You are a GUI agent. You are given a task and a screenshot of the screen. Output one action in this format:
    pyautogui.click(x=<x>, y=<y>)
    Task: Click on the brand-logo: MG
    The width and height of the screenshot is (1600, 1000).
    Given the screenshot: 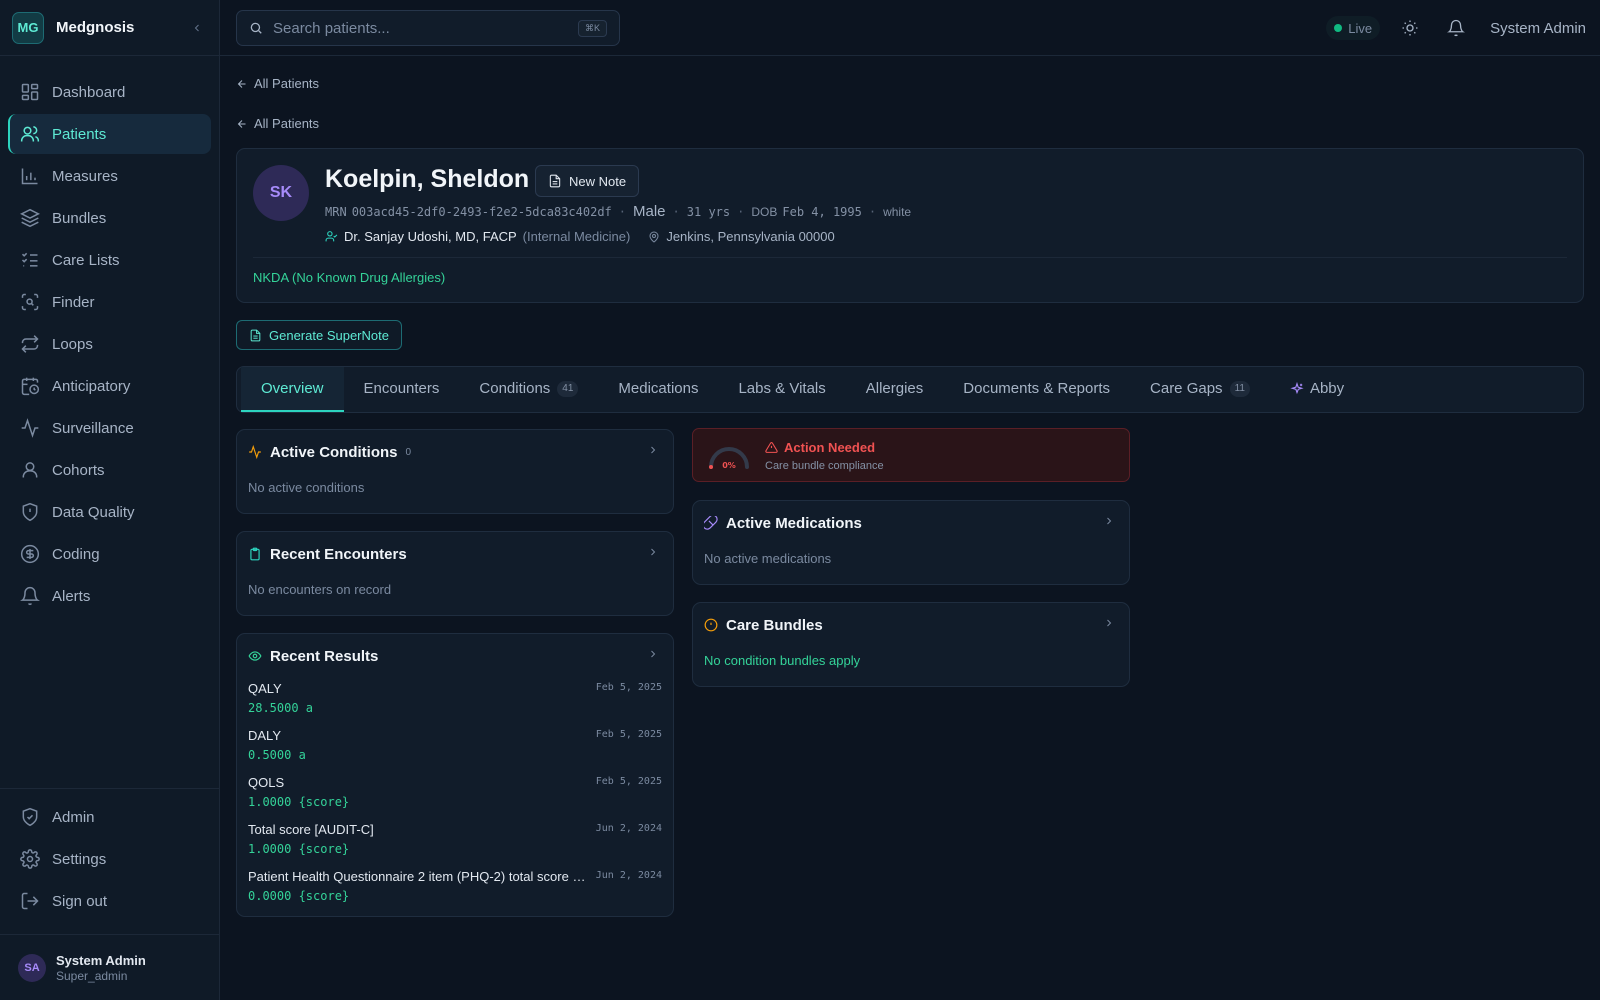 What is the action you would take?
    pyautogui.click(x=28, y=27)
    